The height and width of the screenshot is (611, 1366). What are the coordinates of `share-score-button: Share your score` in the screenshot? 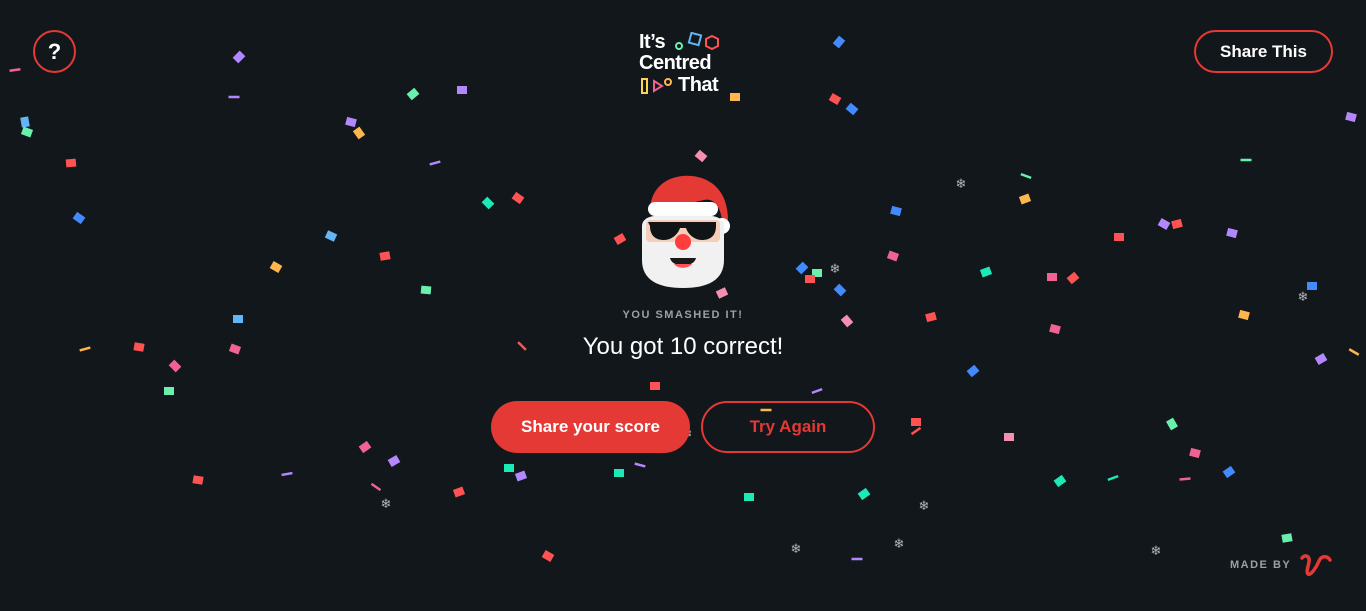 It's located at (590, 427).